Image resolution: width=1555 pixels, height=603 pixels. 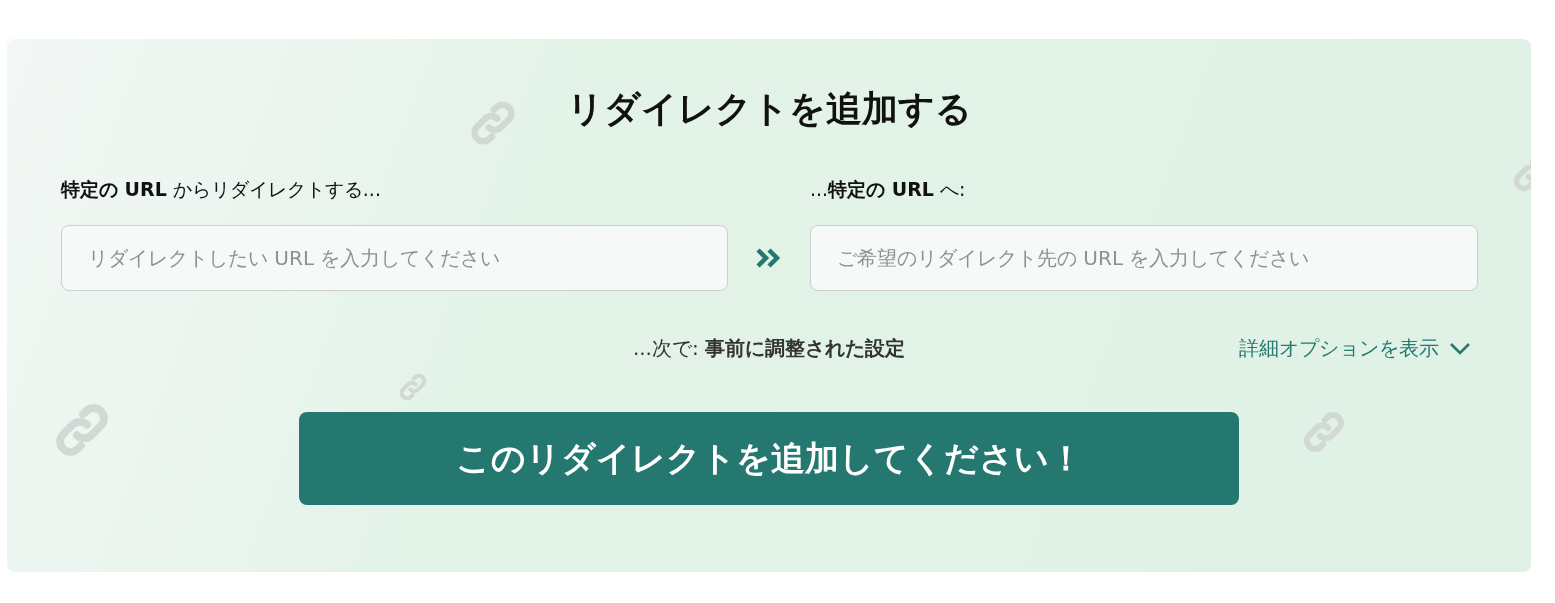 I want to click on page-title: リダイレクトを追加する, so click(x=769, y=109).